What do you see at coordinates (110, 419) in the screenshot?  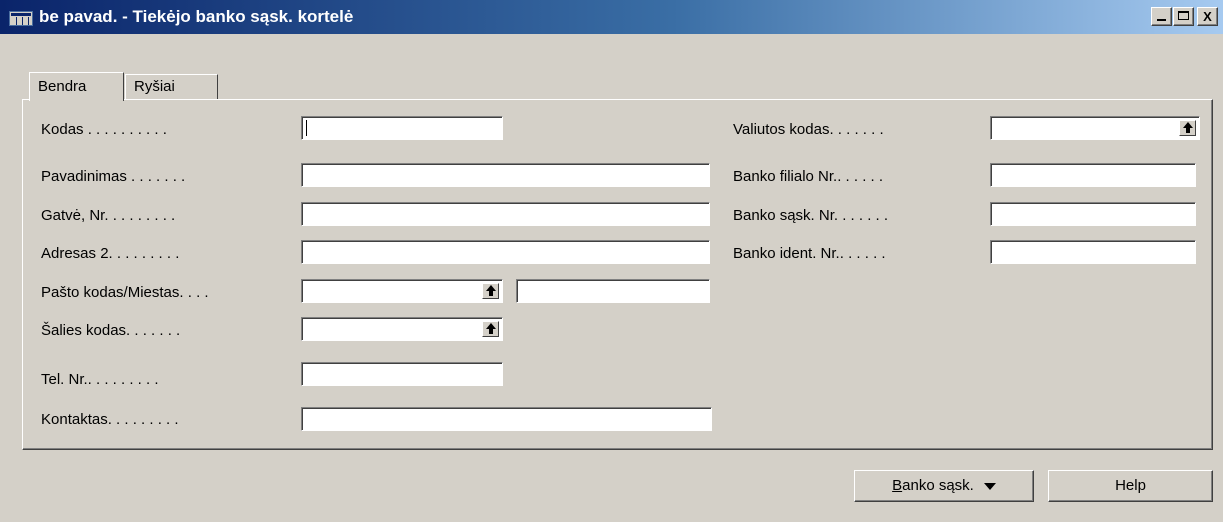 I see `label-kontaktas: Kontaktas. . . . . . . . .` at bounding box center [110, 419].